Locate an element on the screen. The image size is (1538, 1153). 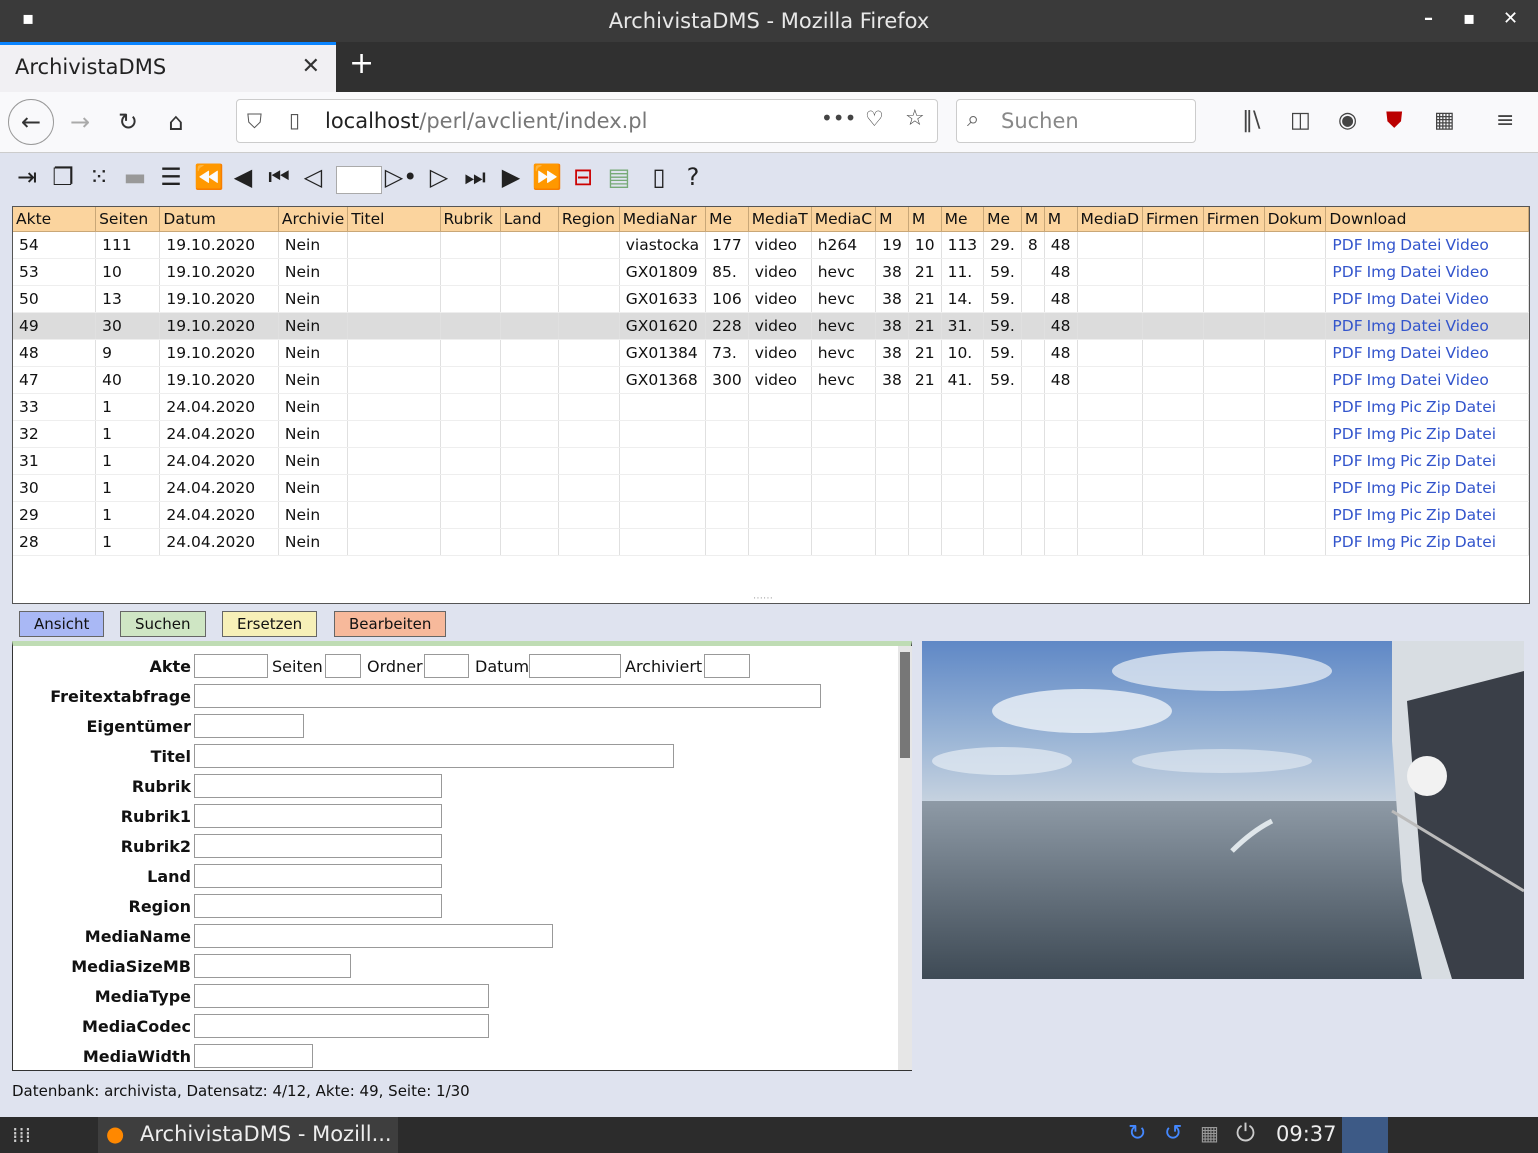
form-scrollbar-thumb is located at coordinates (905, 705).